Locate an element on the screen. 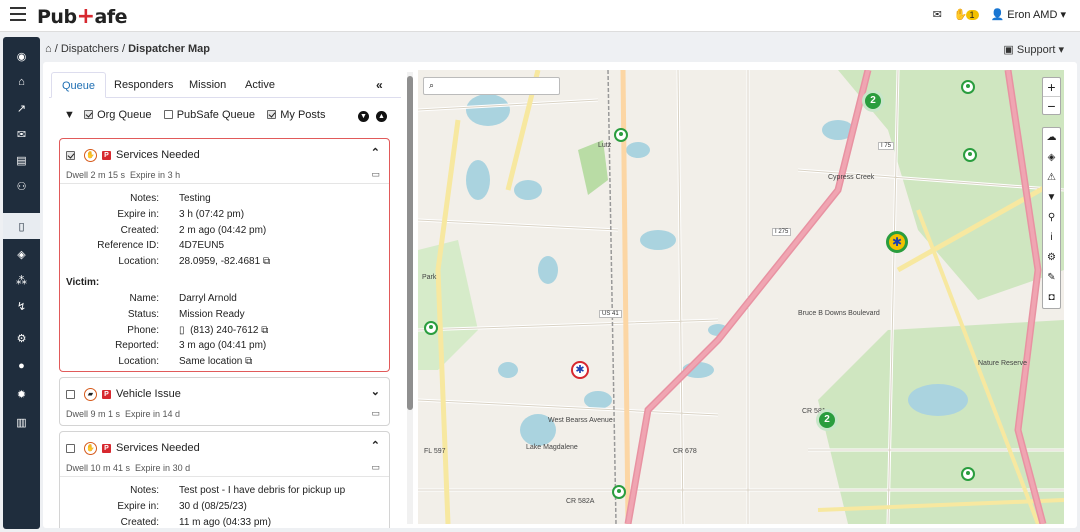 The image size is (1080, 532). map-search-input: ⌕ is located at coordinates (491, 86).